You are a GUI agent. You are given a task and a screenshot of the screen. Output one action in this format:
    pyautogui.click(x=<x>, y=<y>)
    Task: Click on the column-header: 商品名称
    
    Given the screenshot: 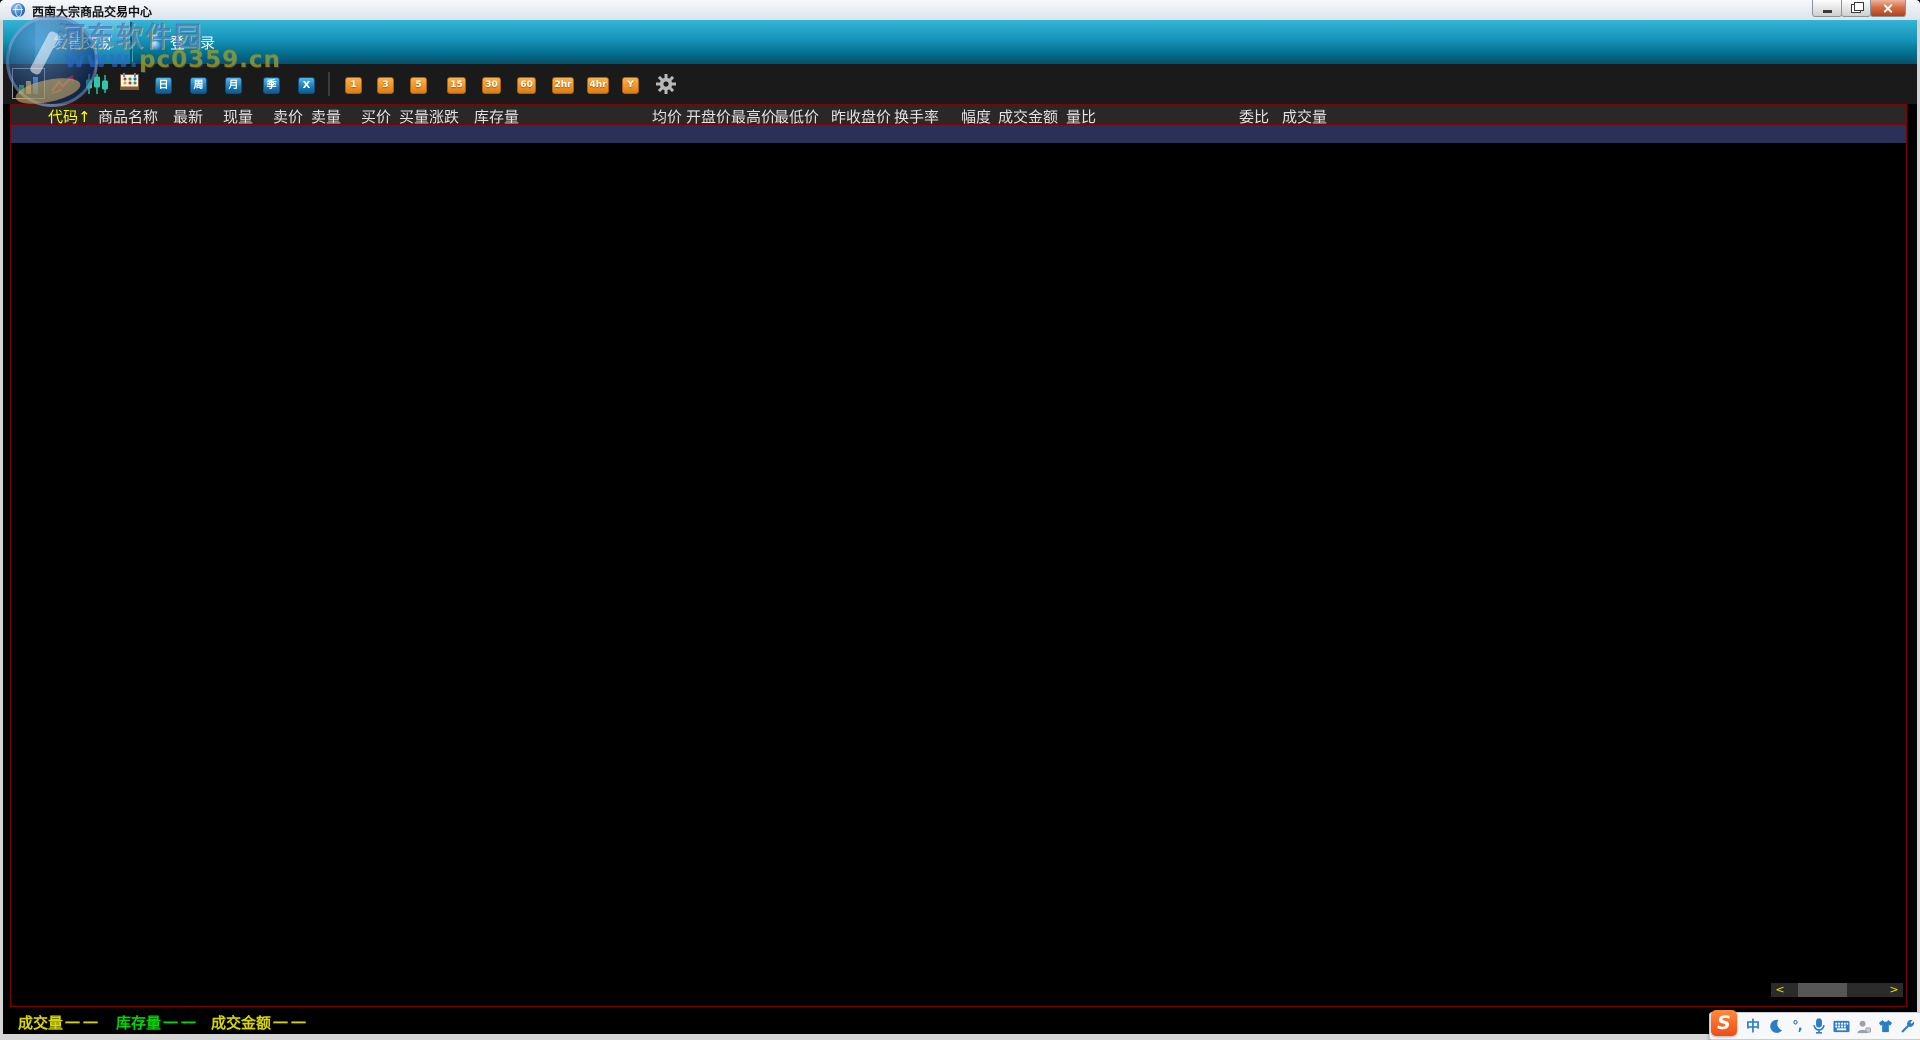 What is the action you would take?
    pyautogui.click(x=128, y=116)
    